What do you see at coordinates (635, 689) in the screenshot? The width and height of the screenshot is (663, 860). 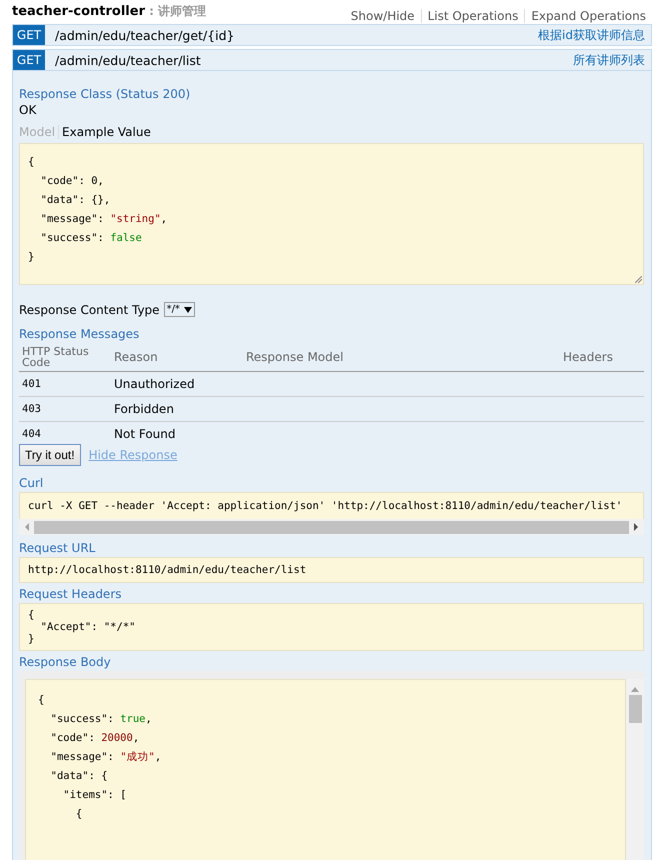 I see `scroll-up-icon` at bounding box center [635, 689].